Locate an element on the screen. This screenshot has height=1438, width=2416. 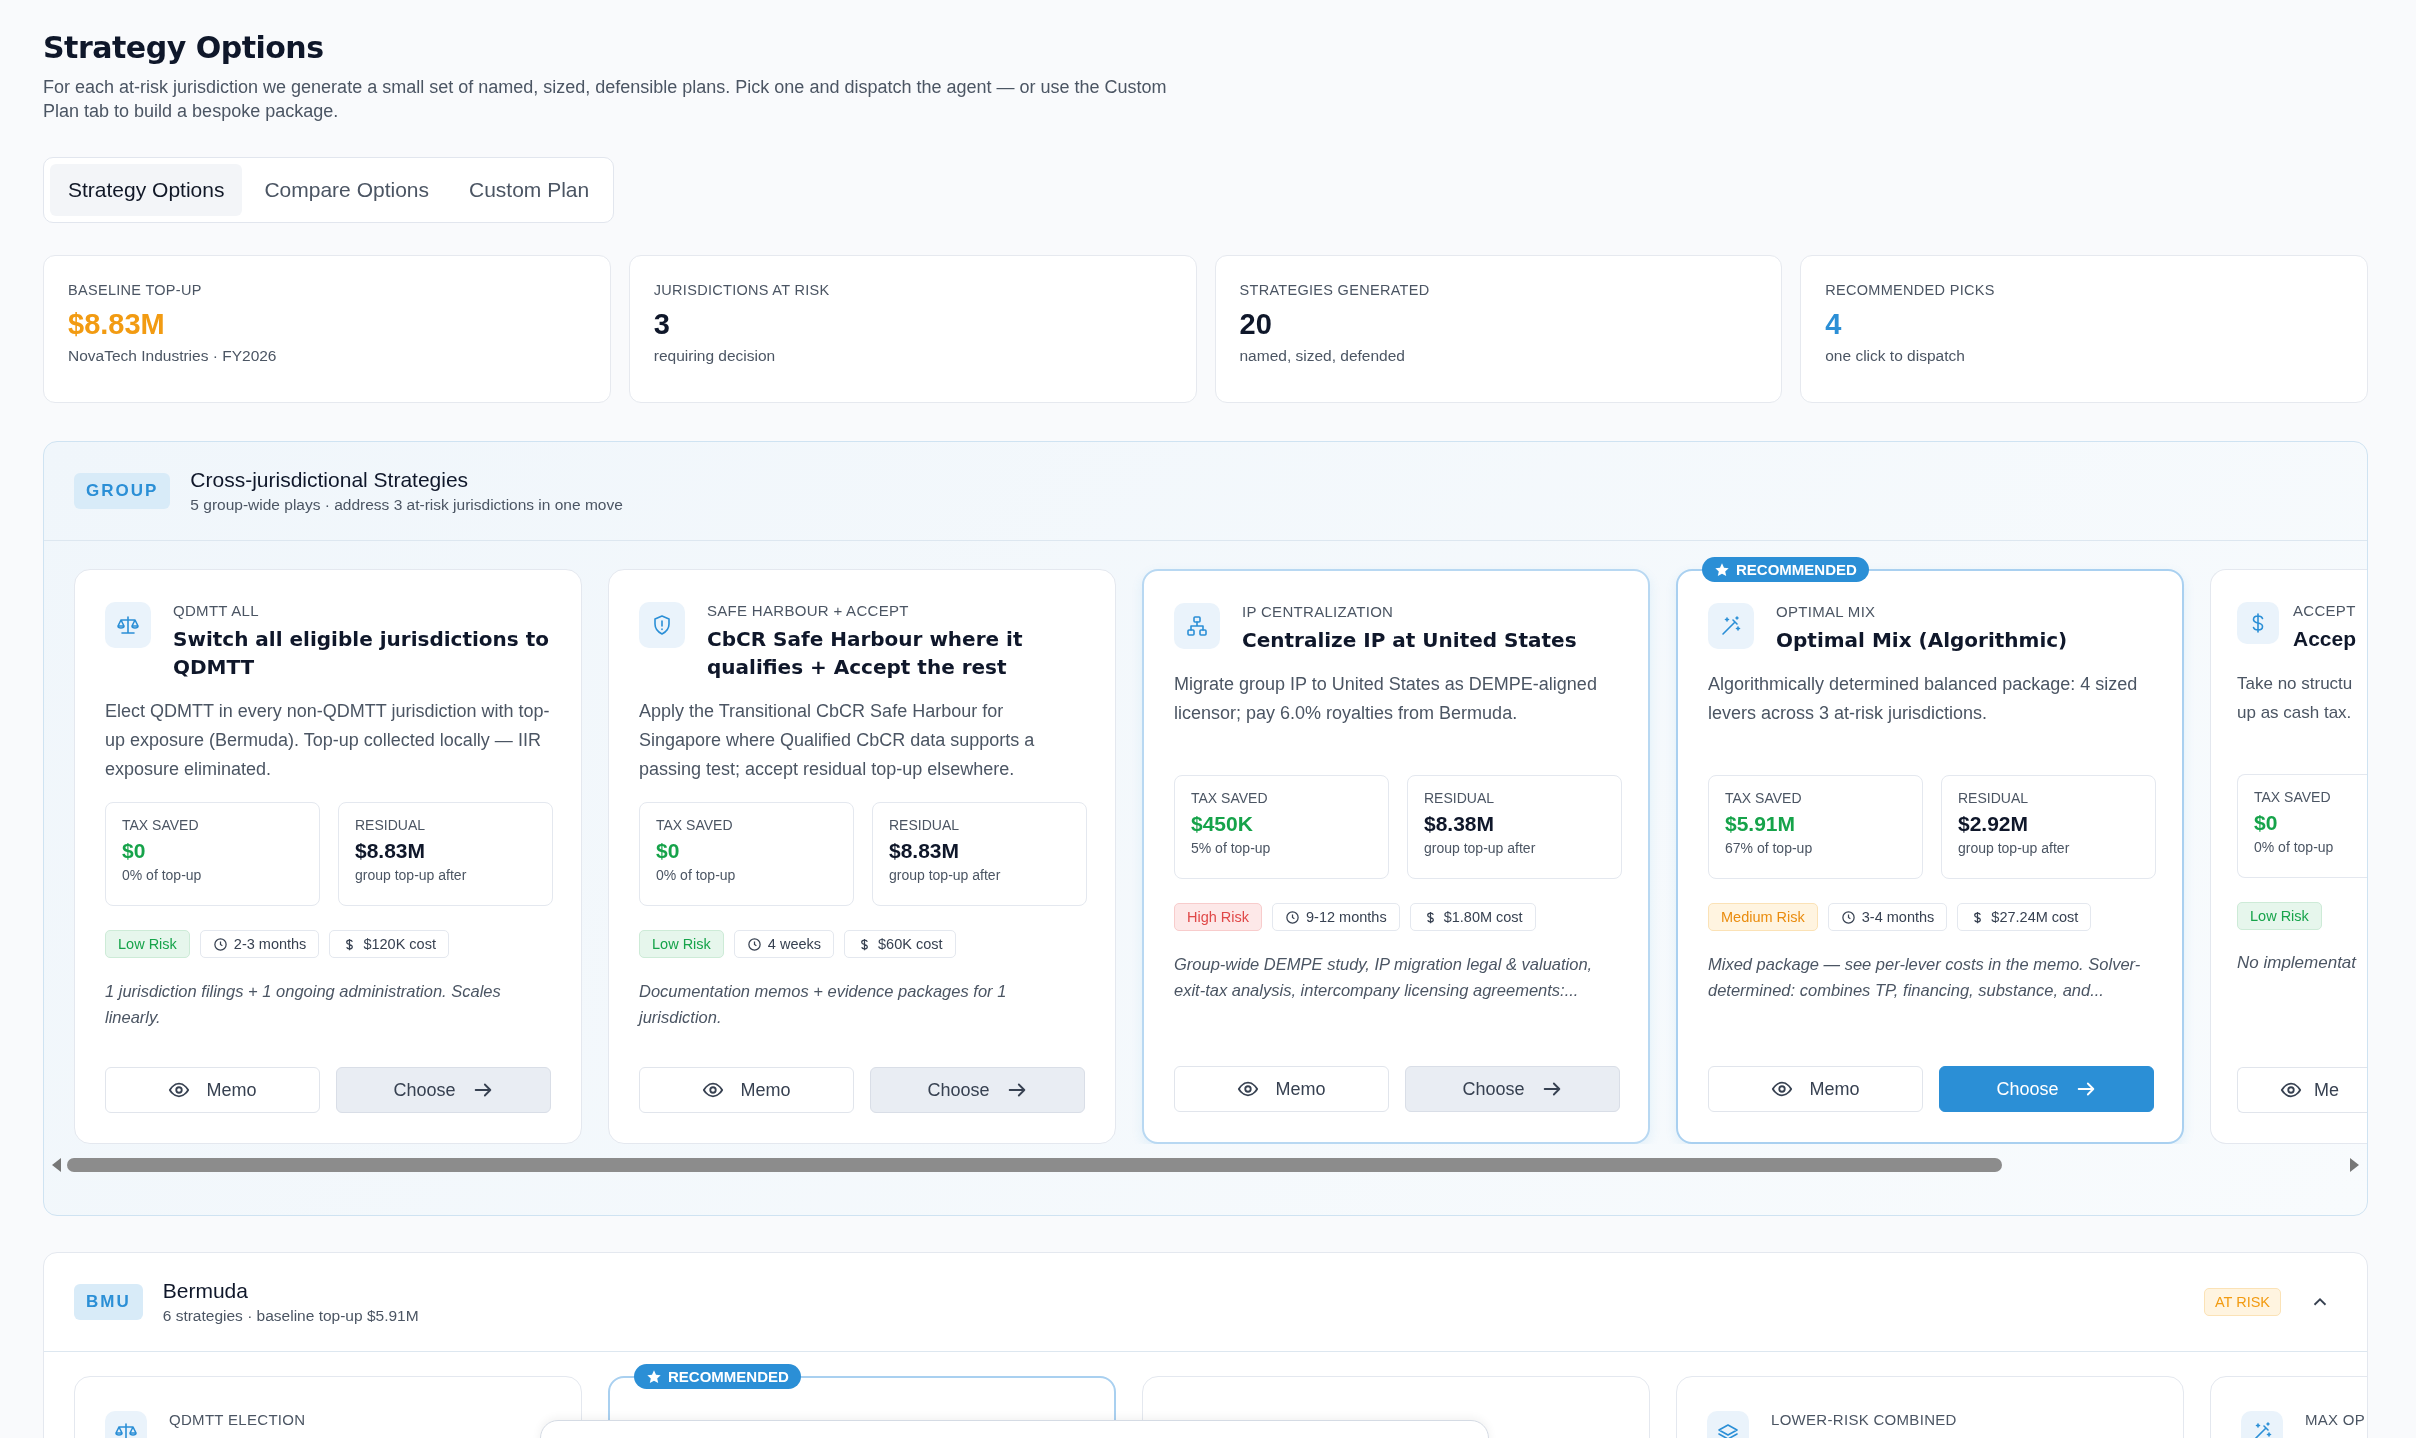
tab: Strategy Options is located at coordinates (146, 190).